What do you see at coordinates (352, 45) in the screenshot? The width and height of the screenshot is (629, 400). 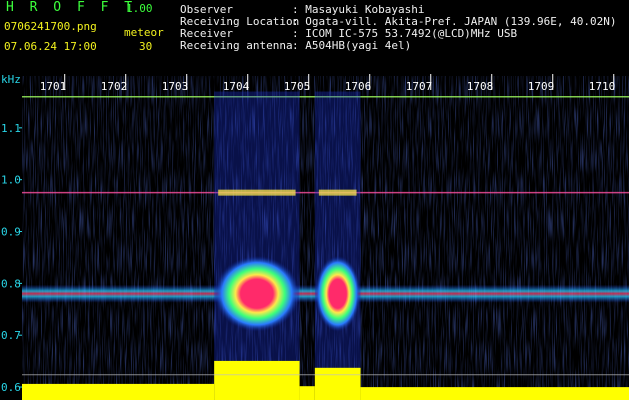 I see `antenna-value: : A504HB(yagi 4el)` at bounding box center [352, 45].